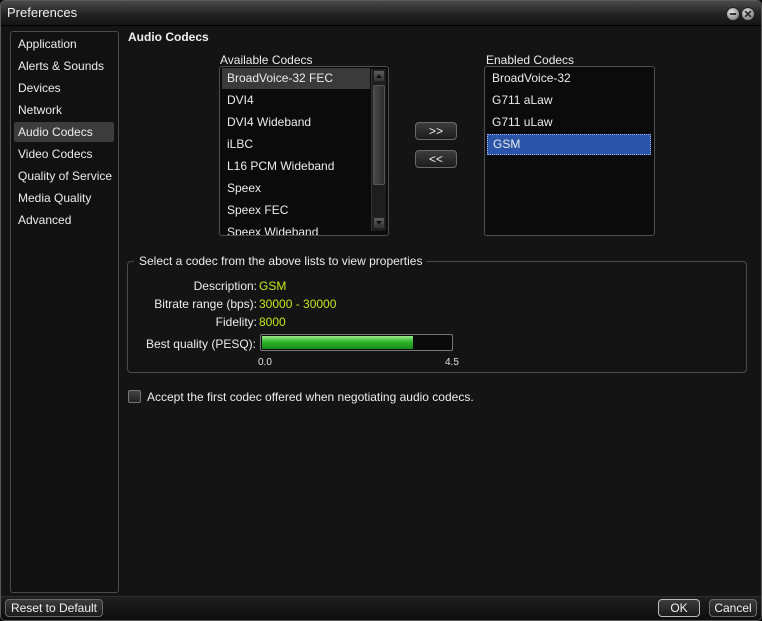 The width and height of the screenshot is (762, 621). What do you see at coordinates (381, 608) in the screenshot?
I see `footer-bar: Reset to Default OK Cancel` at bounding box center [381, 608].